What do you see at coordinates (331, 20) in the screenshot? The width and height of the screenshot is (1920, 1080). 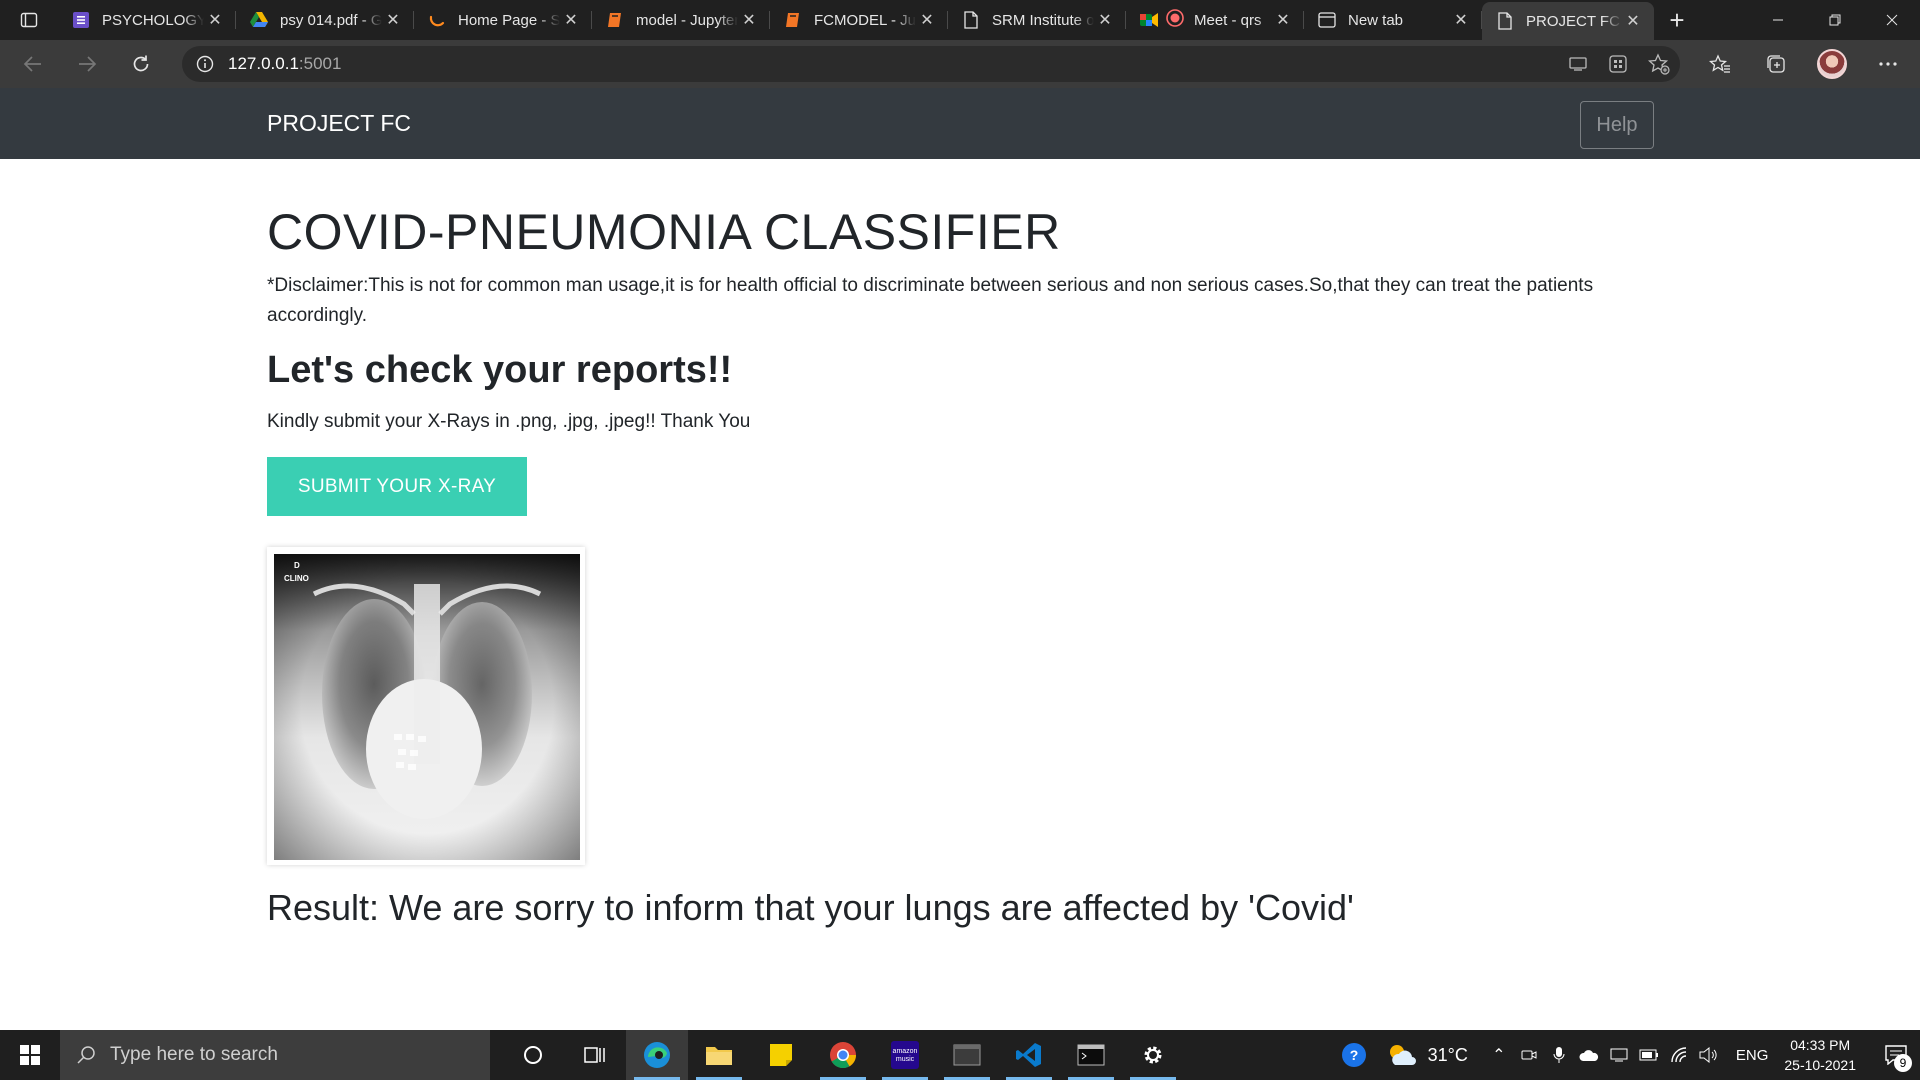 I see `tab-title: psy 014.pdf - Google Drive` at bounding box center [331, 20].